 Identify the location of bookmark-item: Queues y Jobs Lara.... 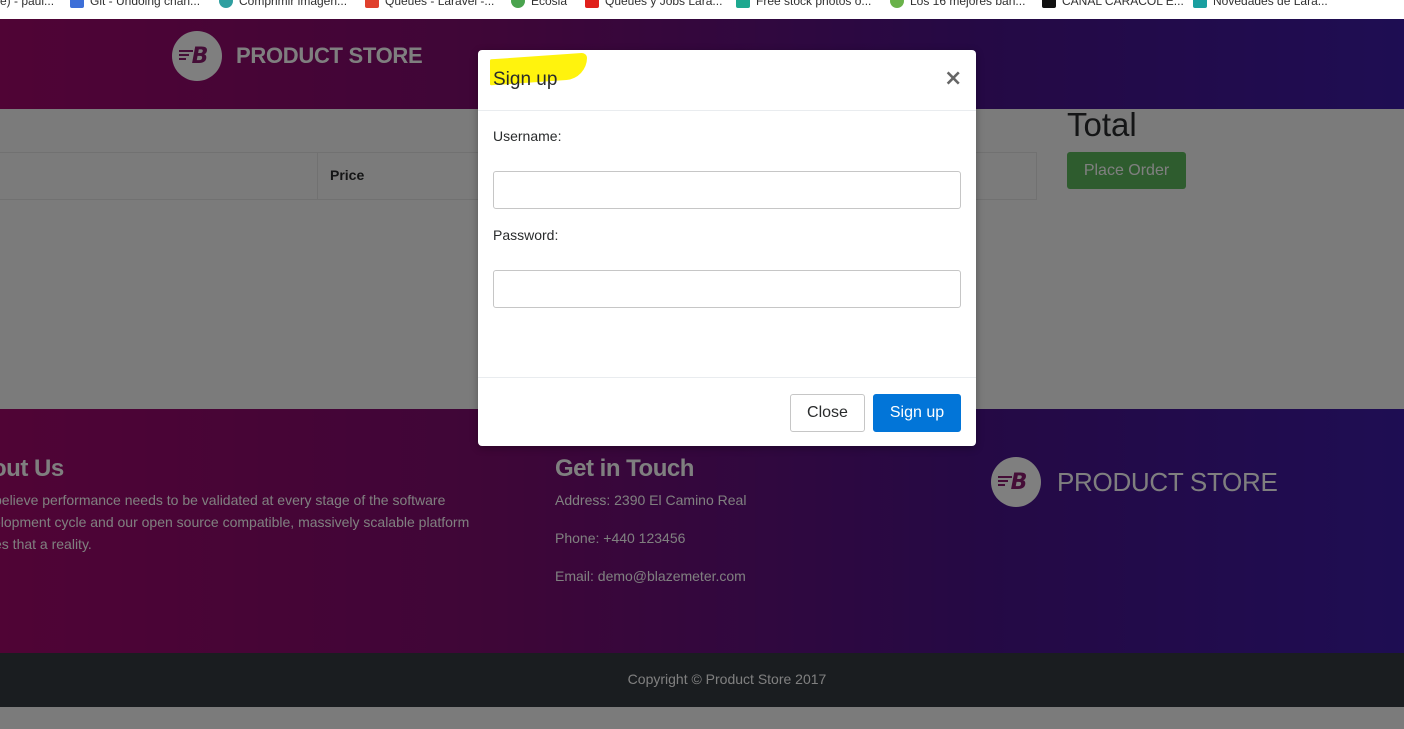
(653, 4).